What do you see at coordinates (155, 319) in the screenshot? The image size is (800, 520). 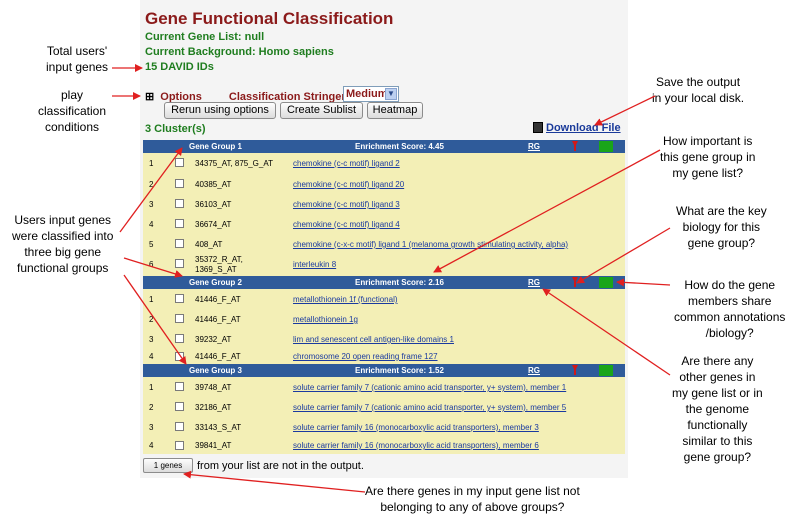 I see `arrow-users-input-group3` at bounding box center [155, 319].